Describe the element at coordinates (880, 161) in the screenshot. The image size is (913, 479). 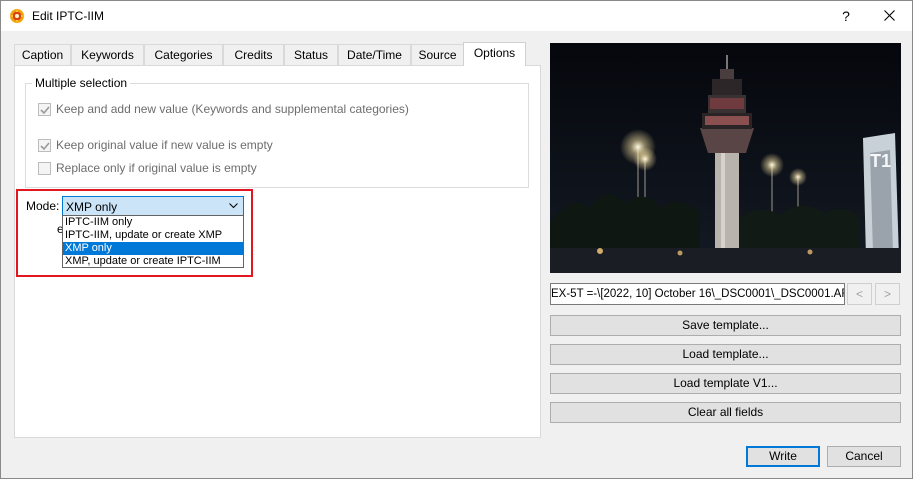
I see `sign-text: T1` at that location.